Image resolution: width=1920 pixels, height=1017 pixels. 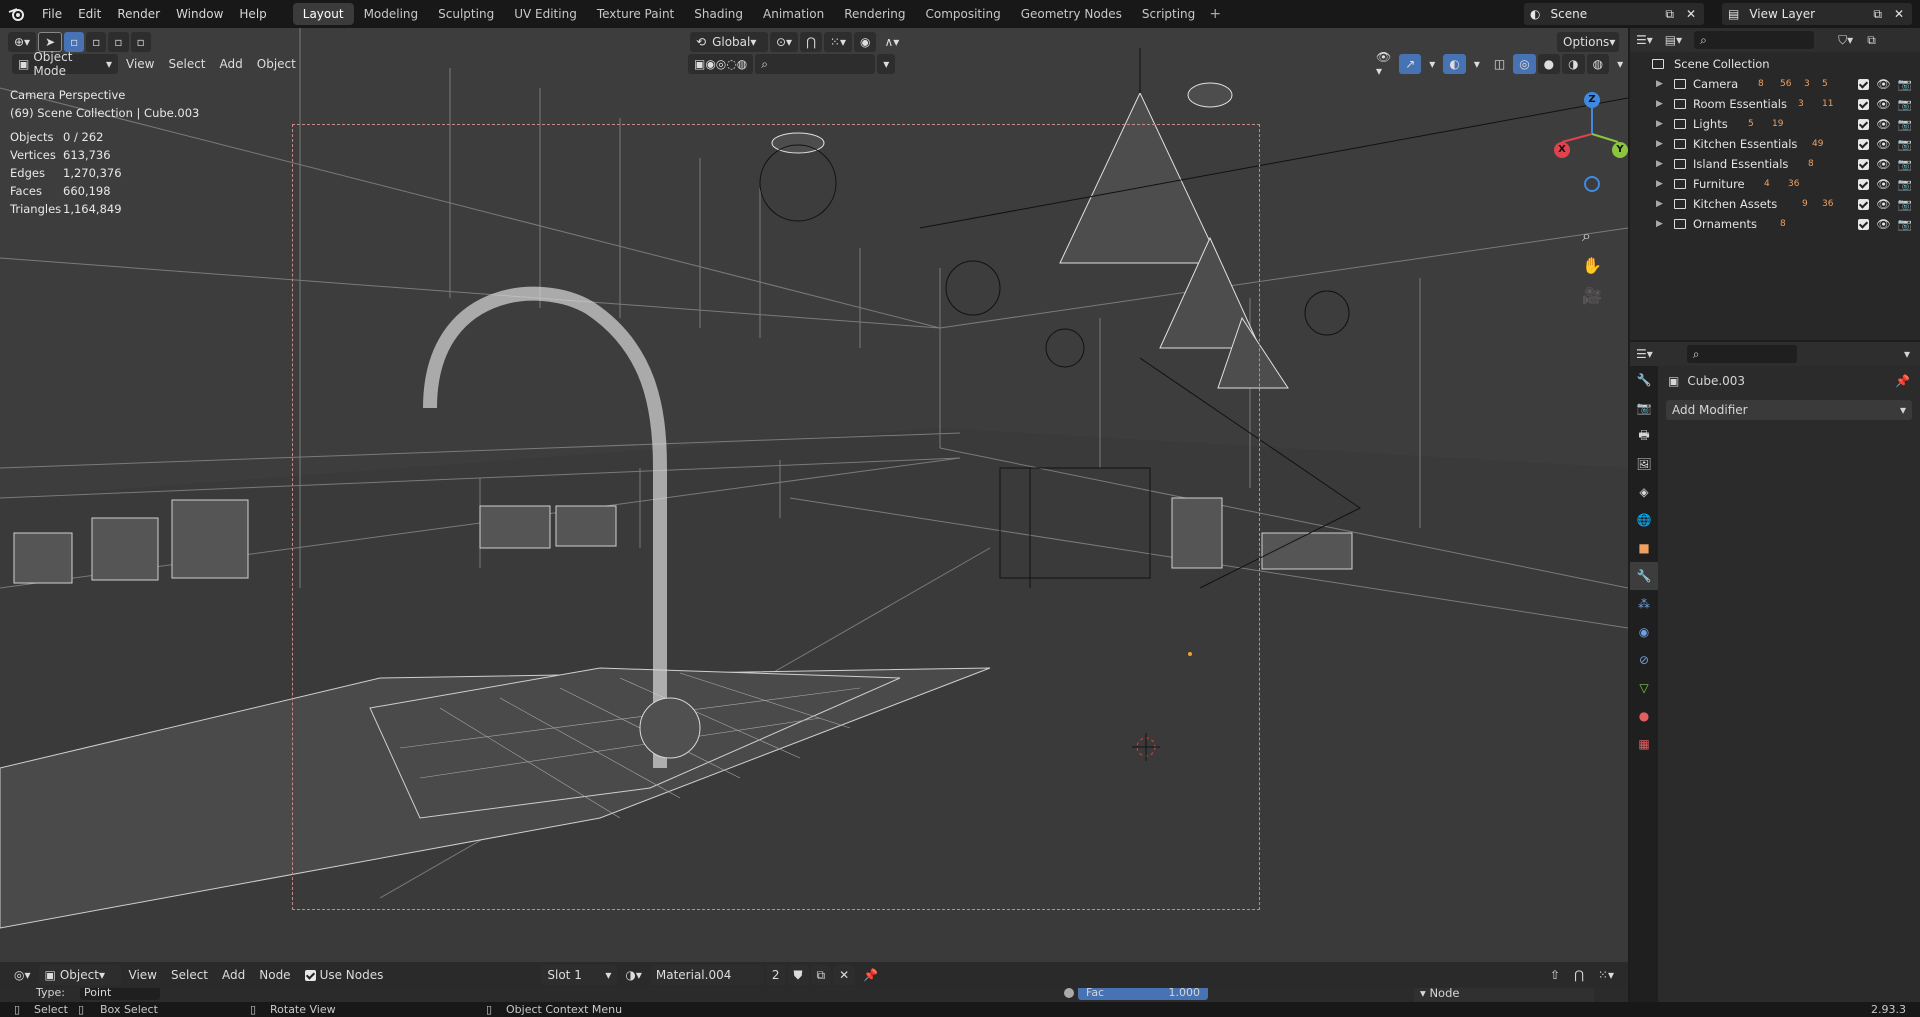 What do you see at coordinates (1817, 14) in the screenshot?
I see `view-layer-selector: ▤ View Layer ⧉ ✕` at bounding box center [1817, 14].